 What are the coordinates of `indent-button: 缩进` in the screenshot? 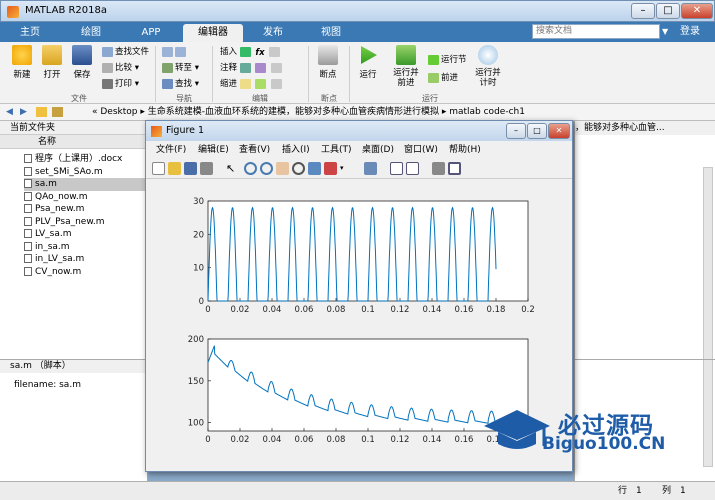 It's located at (252, 84).